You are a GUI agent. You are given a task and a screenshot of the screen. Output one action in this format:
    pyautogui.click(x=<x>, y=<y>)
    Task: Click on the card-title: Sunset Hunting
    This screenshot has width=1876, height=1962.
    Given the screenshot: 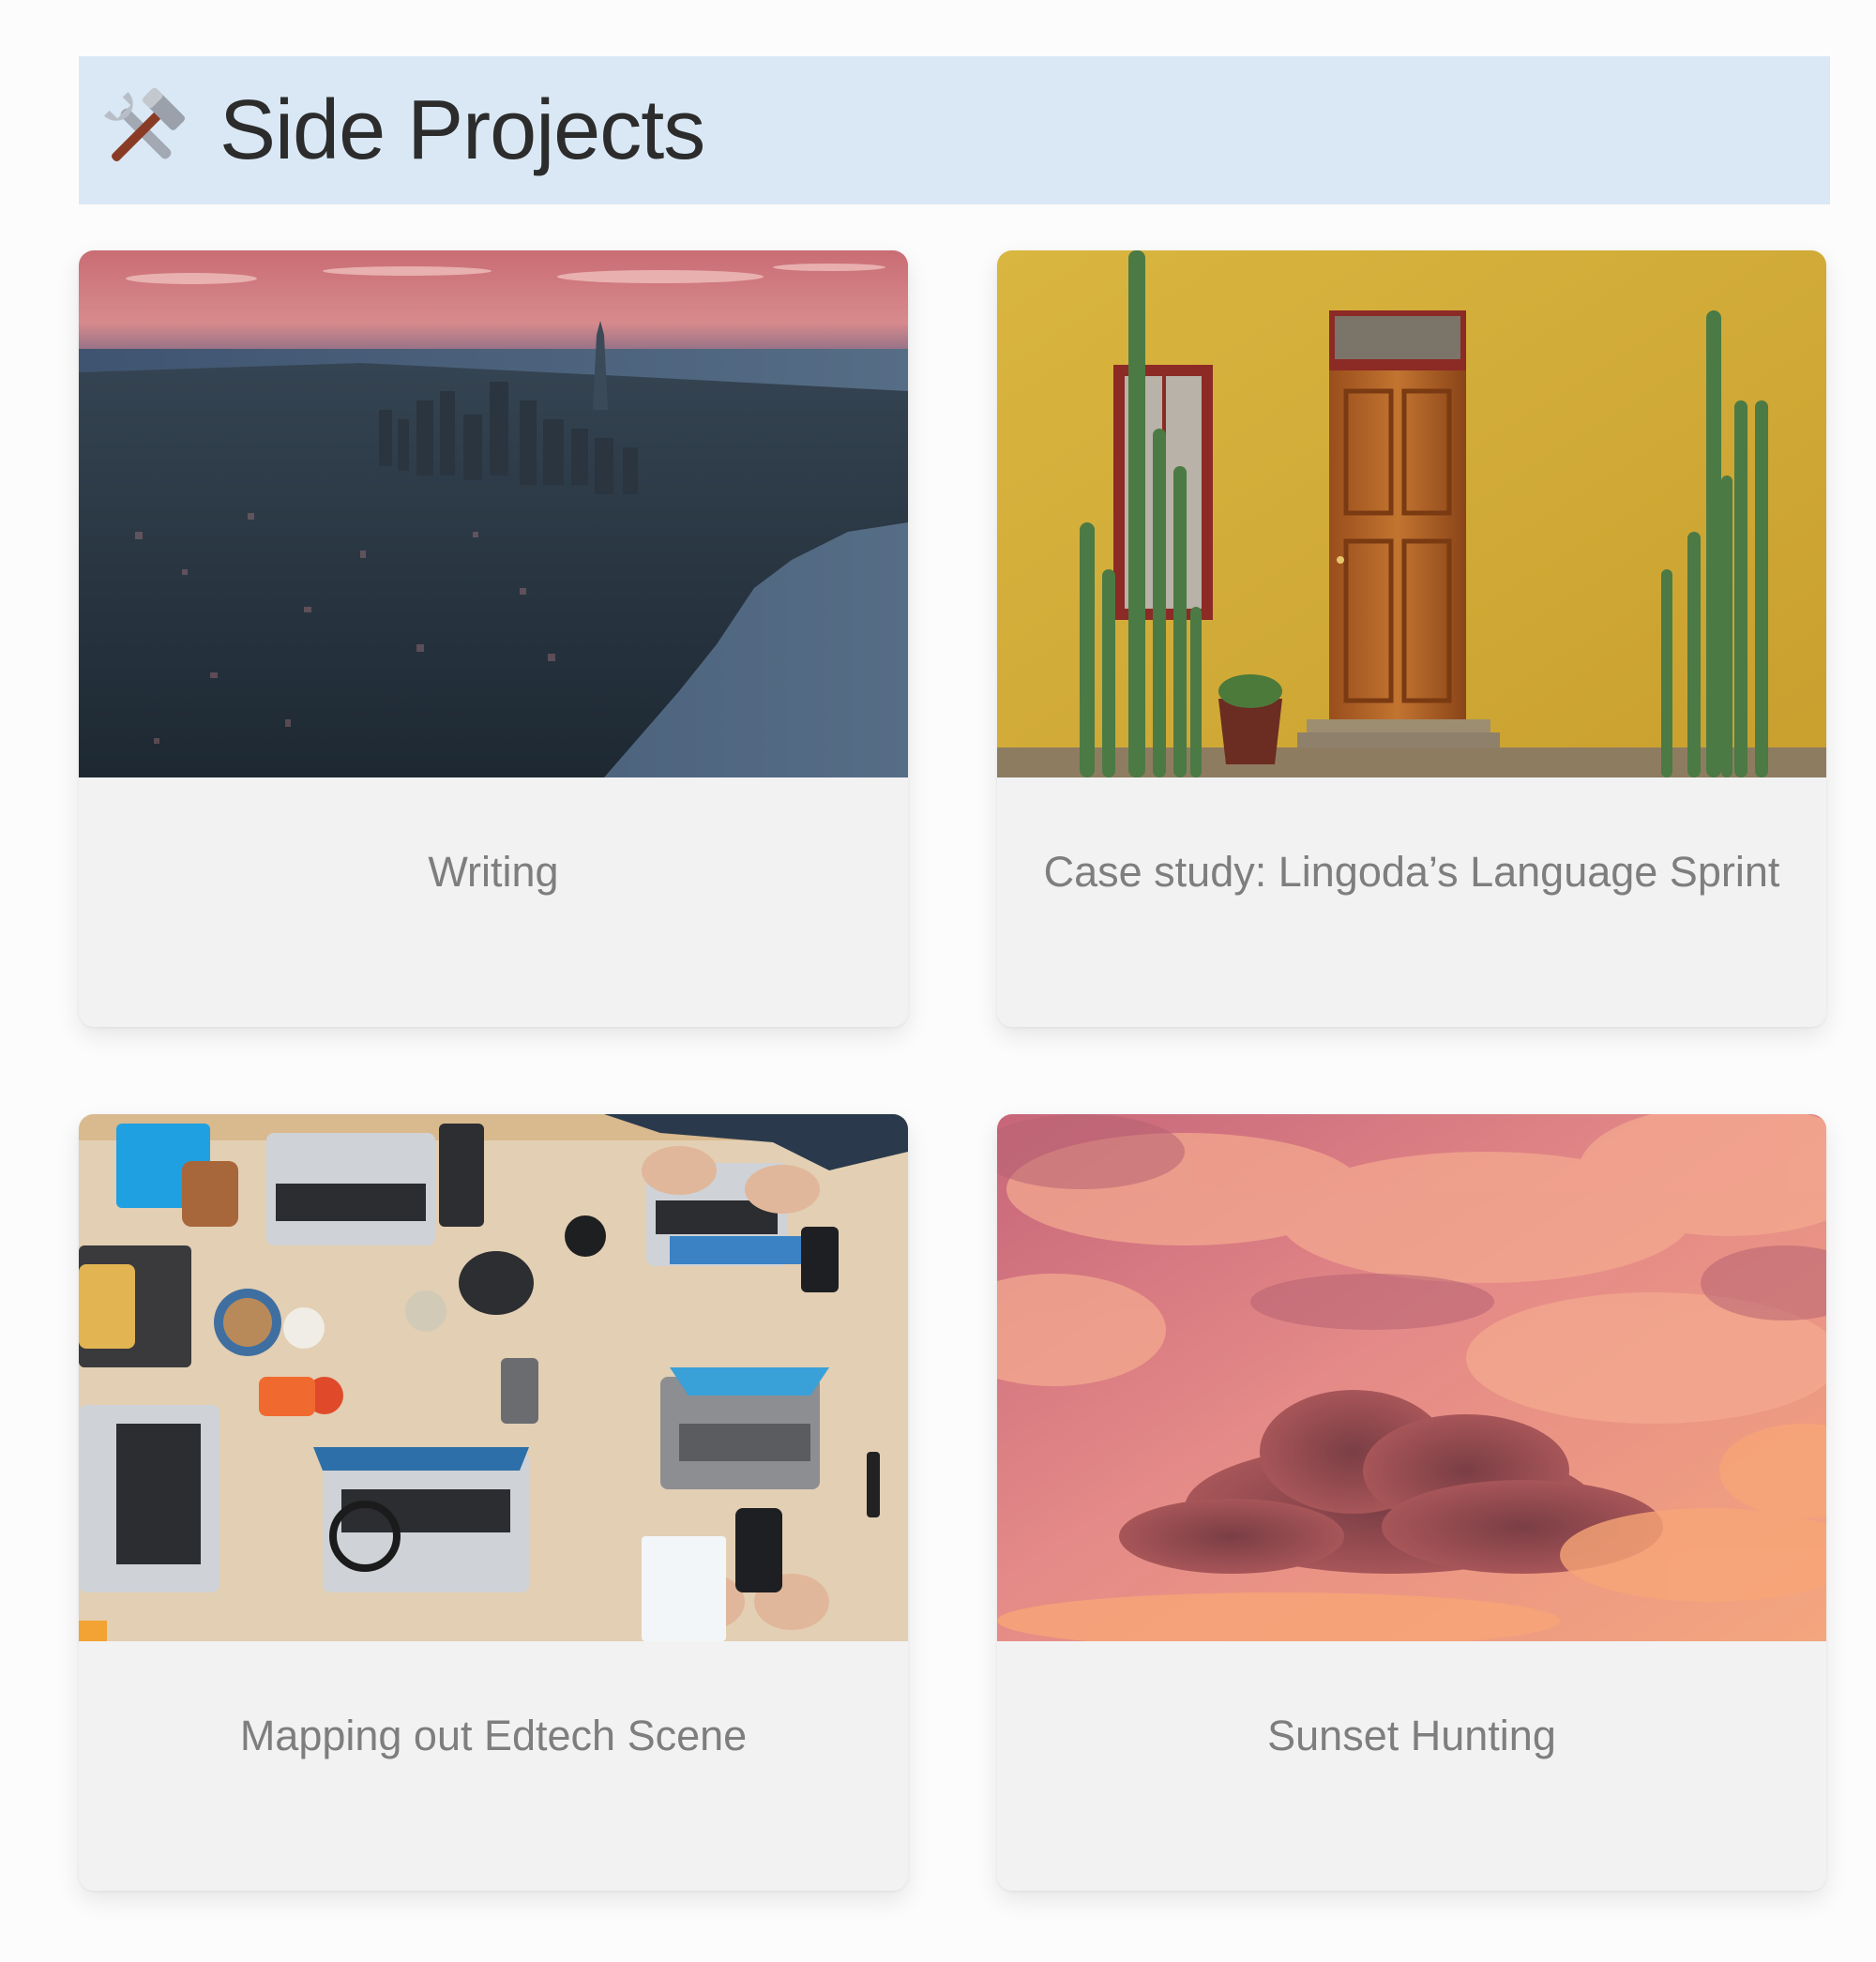 What is the action you would take?
    pyautogui.click(x=1411, y=1735)
    